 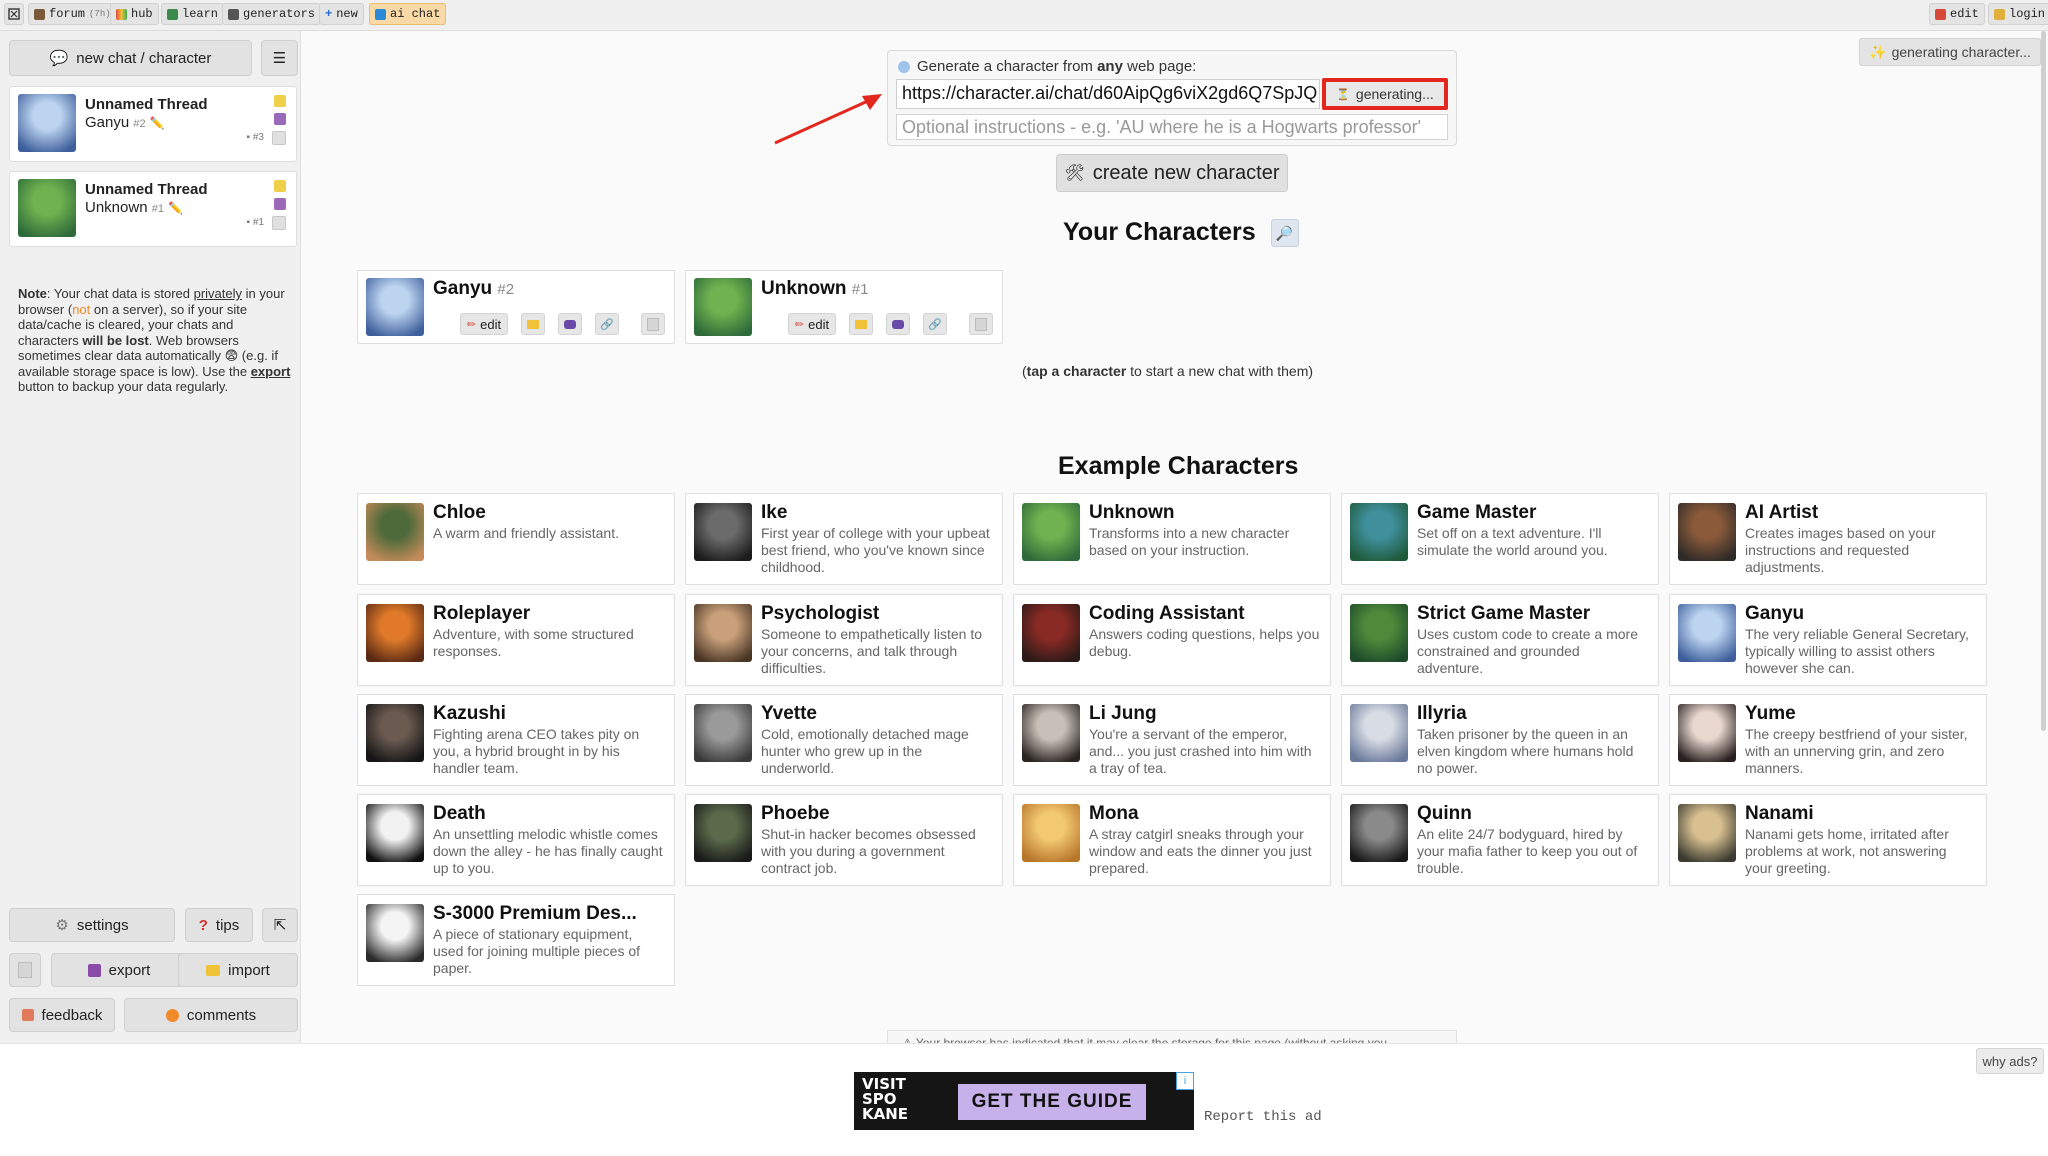 What do you see at coordinates (1263, 1117) in the screenshot?
I see `report-ad-link: Report this ad` at bounding box center [1263, 1117].